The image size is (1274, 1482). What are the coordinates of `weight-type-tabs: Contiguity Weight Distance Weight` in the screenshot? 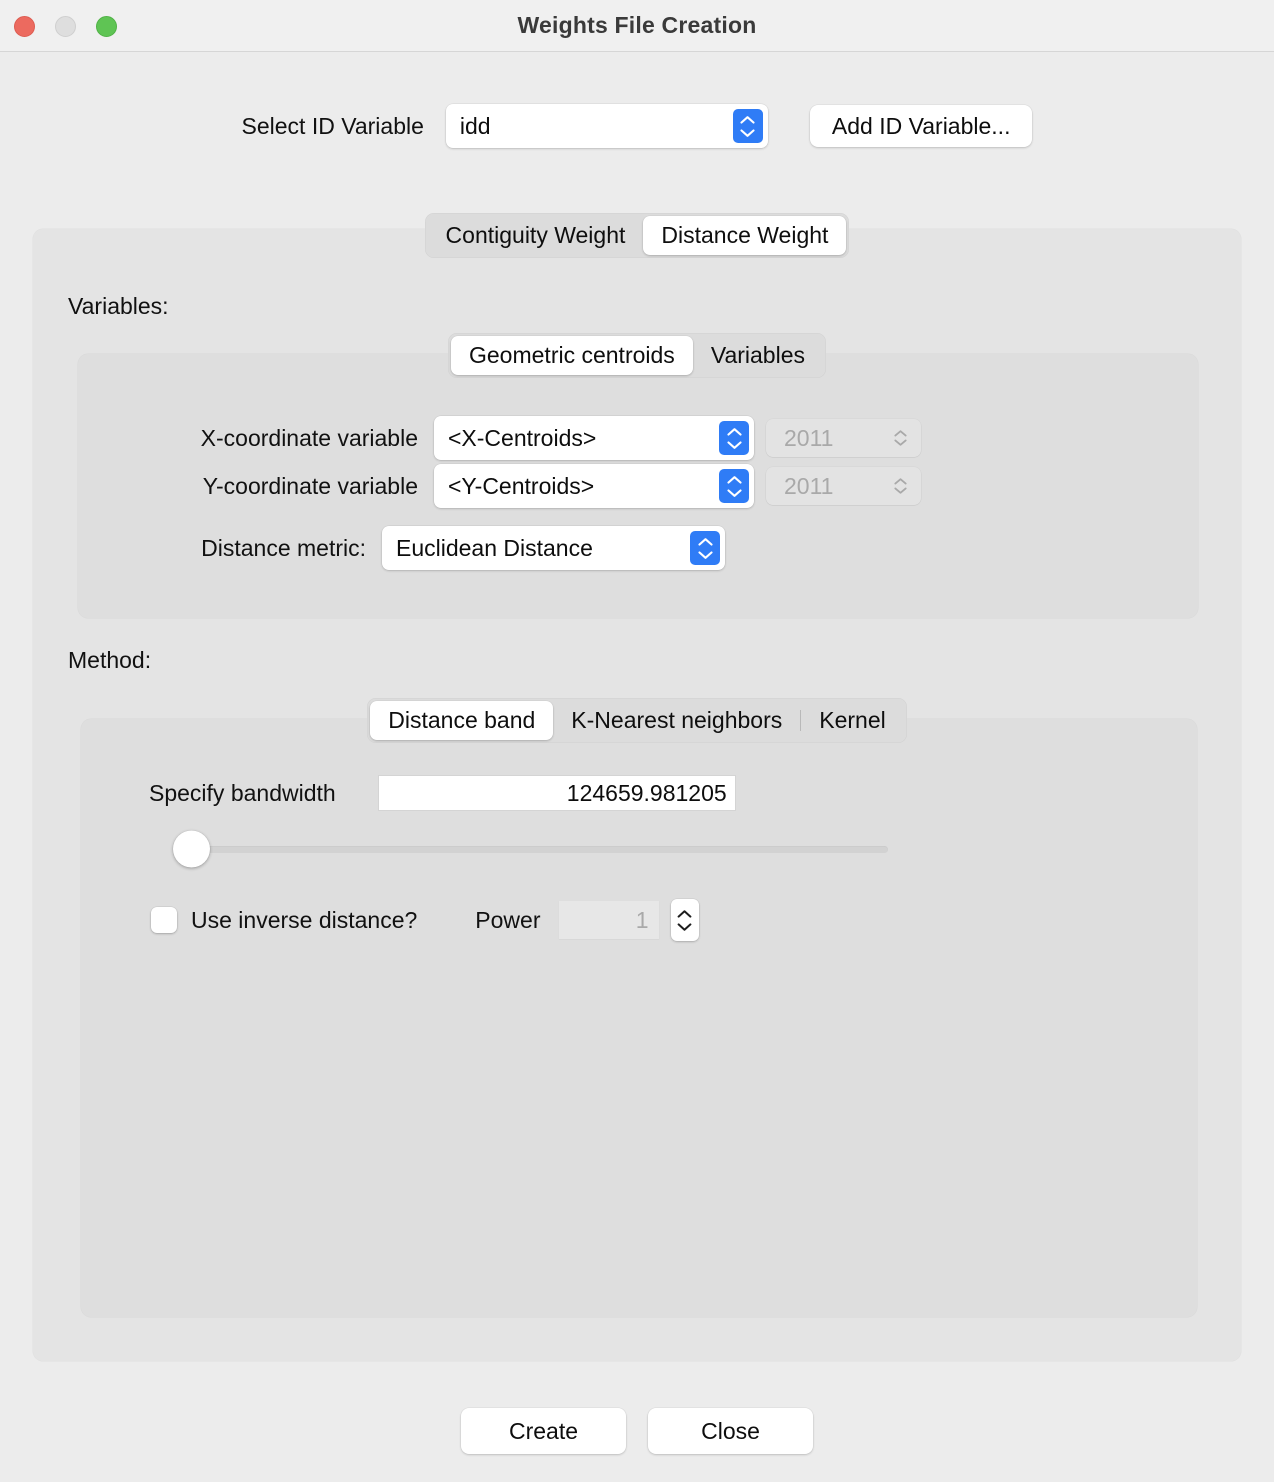 It's located at (637, 235).